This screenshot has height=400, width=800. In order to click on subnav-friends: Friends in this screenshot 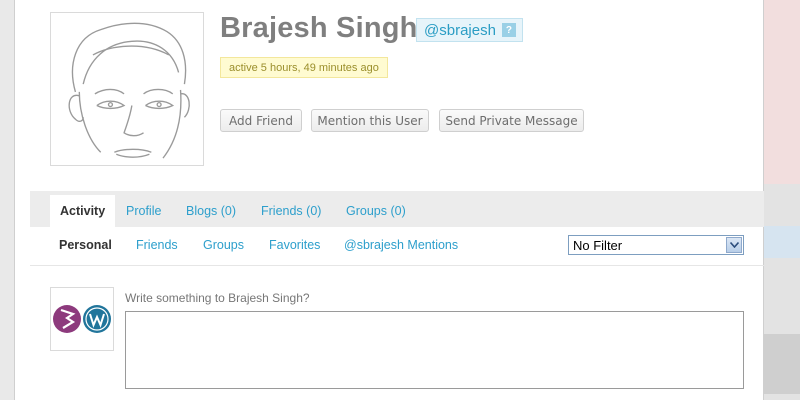, I will do `click(157, 245)`.